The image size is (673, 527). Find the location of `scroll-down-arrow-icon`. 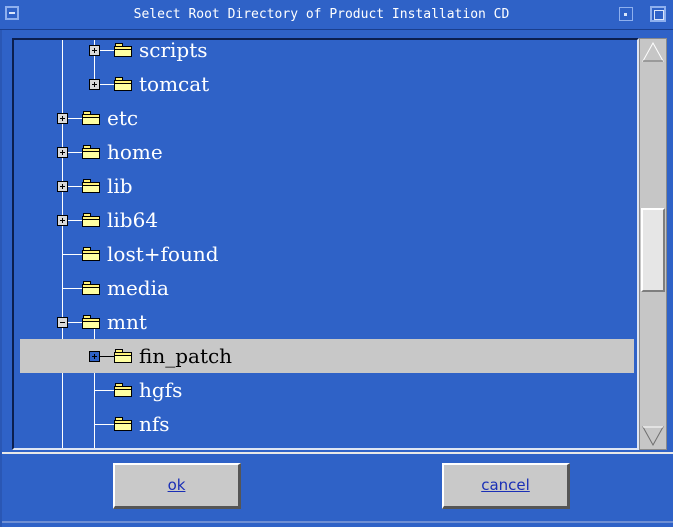

scroll-down-arrow-icon is located at coordinates (653, 436).